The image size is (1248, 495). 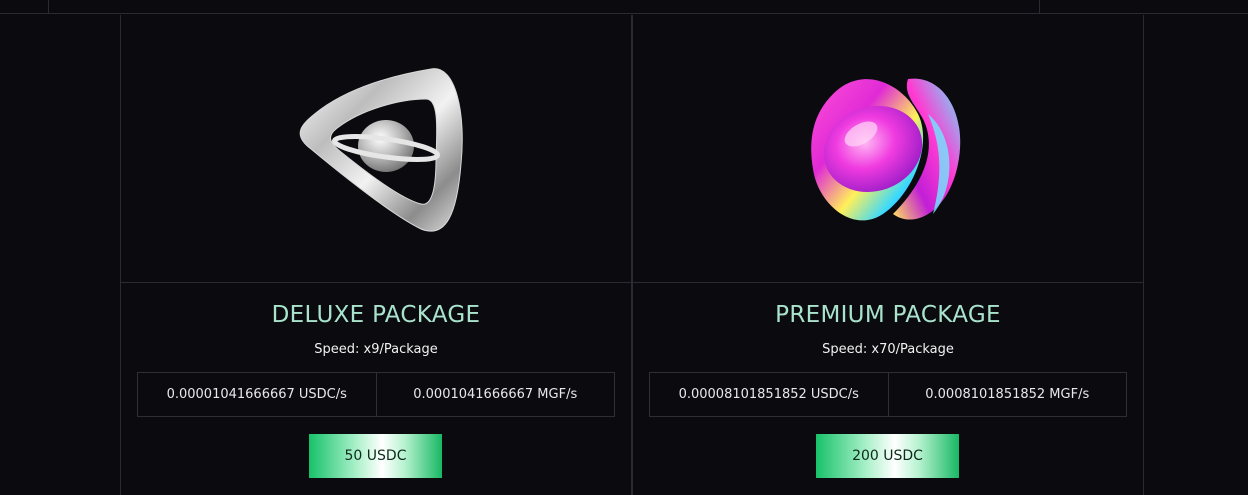 I want to click on package-speed: Speed: x70/Package, so click(x=888, y=349).